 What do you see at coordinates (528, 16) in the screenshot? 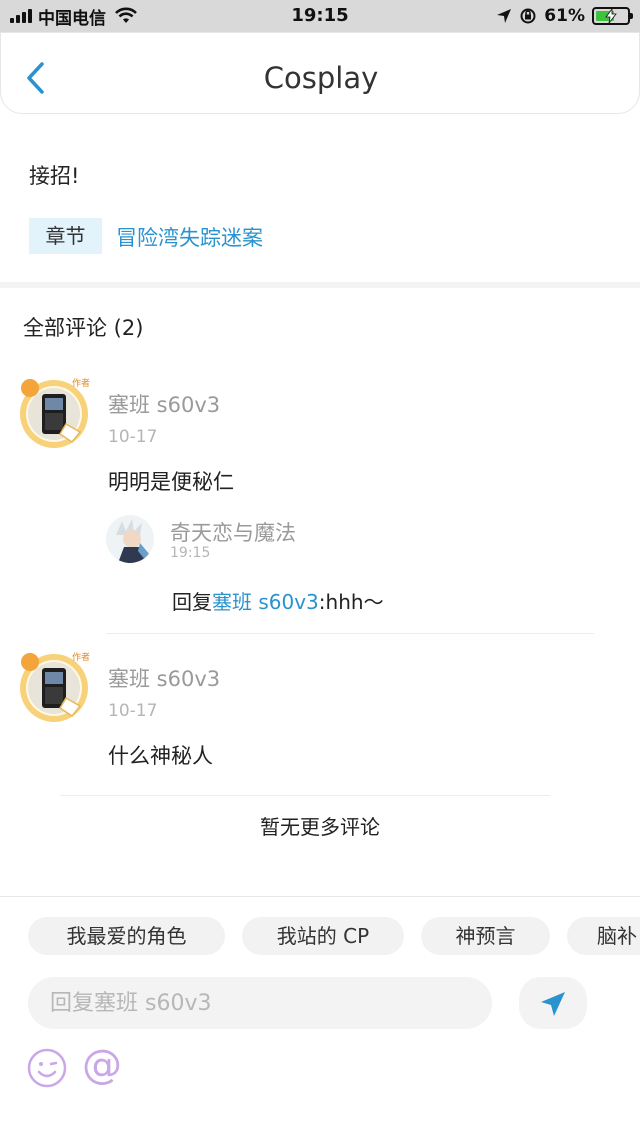
I see `orientation-lock-icon` at bounding box center [528, 16].